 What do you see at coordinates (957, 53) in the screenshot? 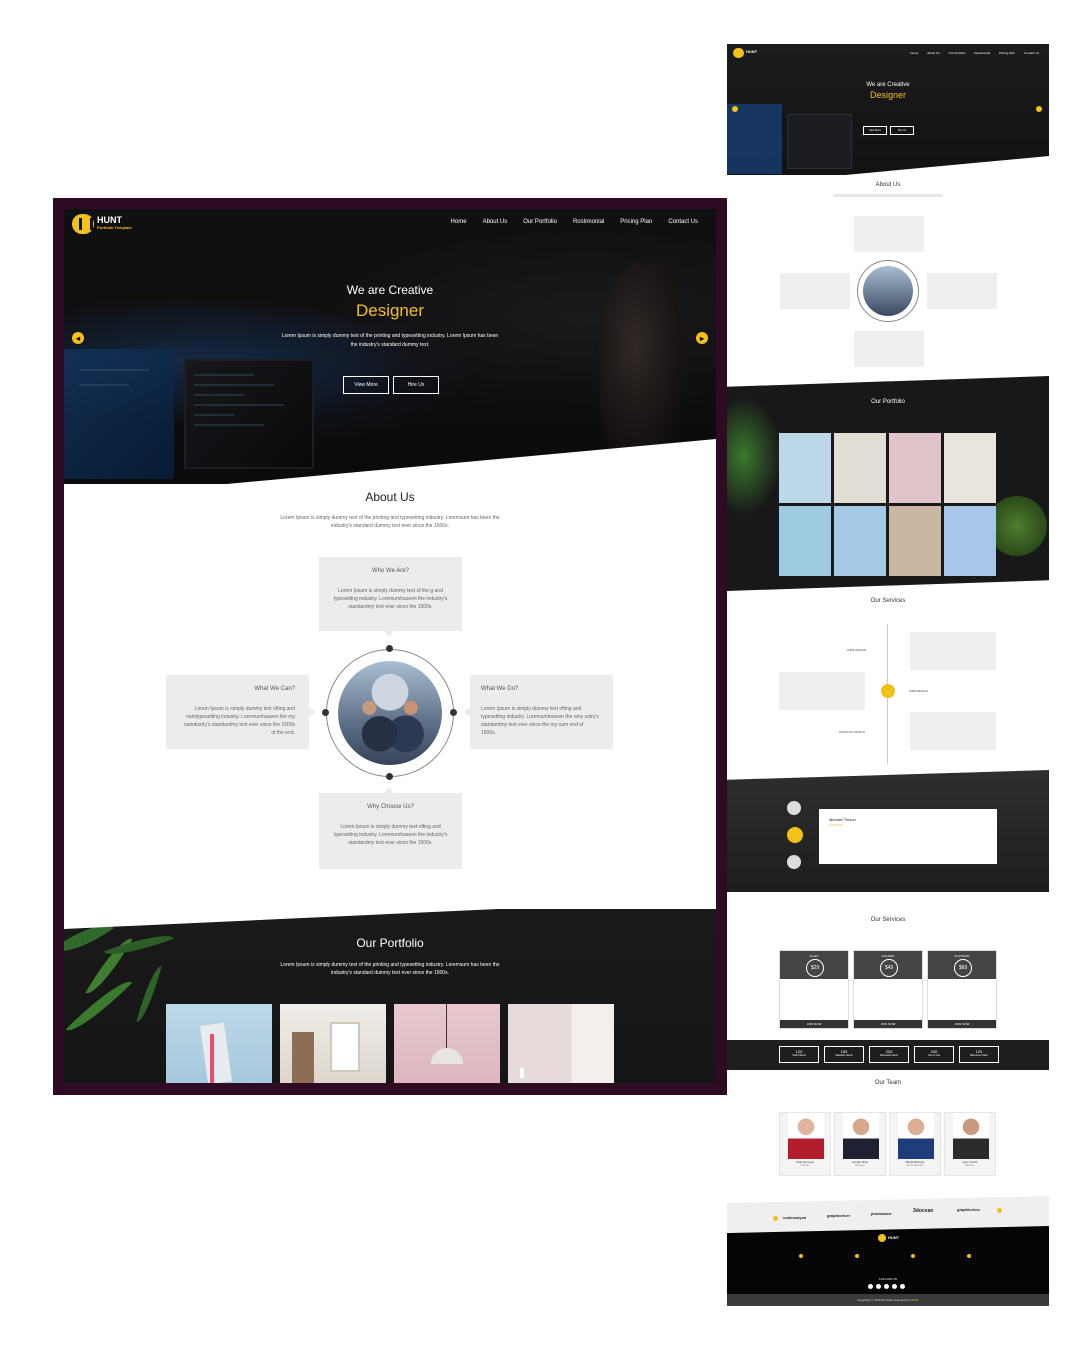
I see `preview-nav-item: Our Portfolio` at bounding box center [957, 53].